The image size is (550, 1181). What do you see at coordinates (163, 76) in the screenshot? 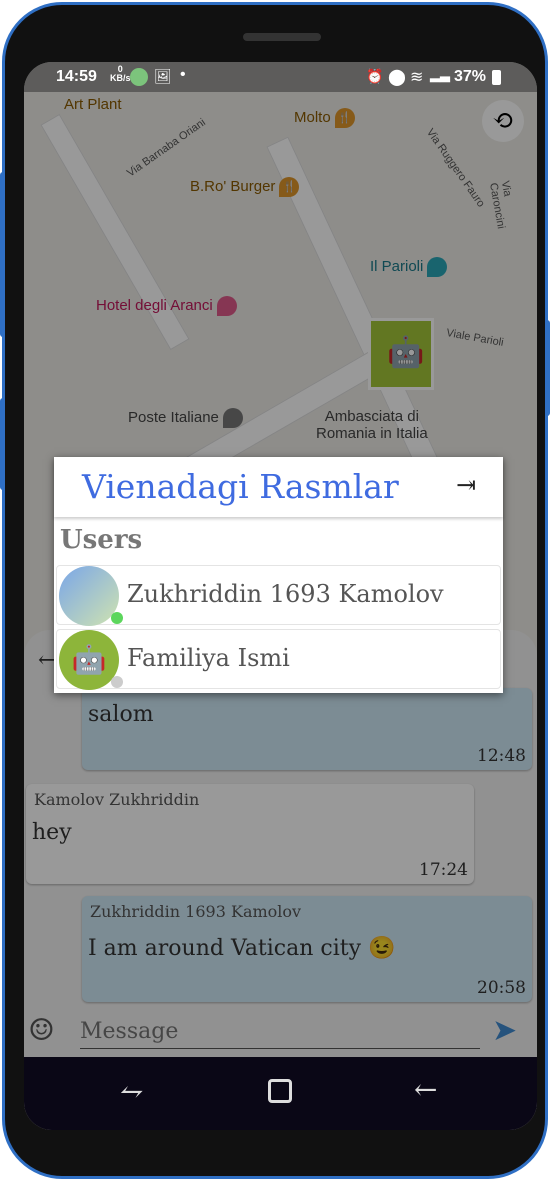
I see `image-icon: 🖼` at bounding box center [163, 76].